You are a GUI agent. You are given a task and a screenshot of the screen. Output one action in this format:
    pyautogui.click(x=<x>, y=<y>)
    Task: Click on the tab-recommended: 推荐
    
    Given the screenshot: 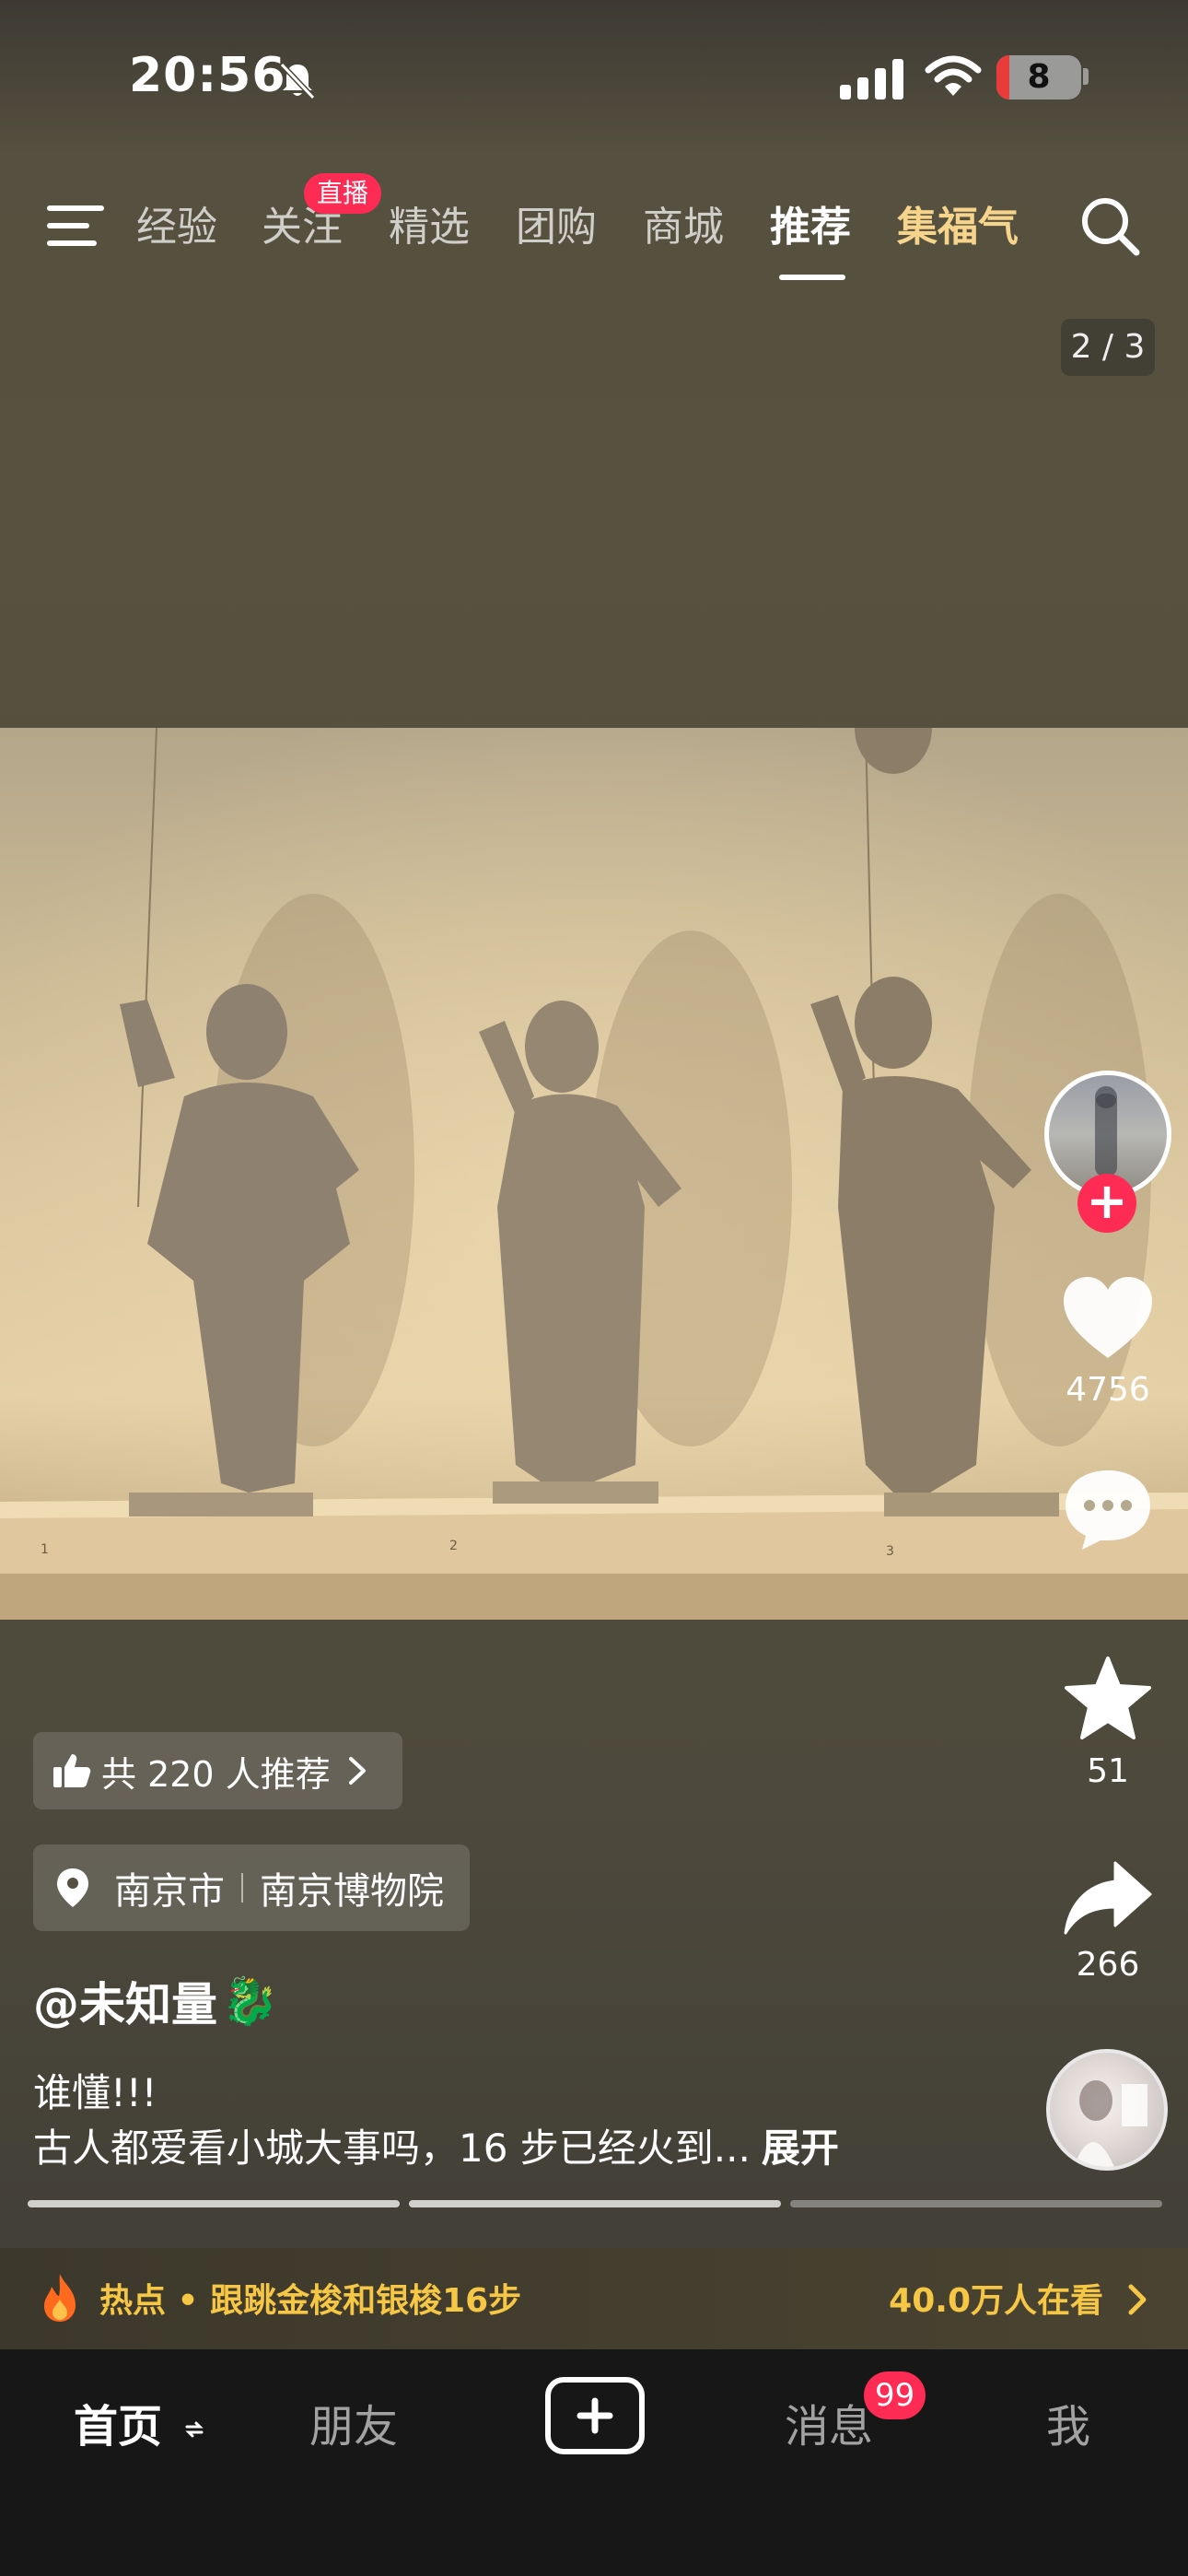 What is the action you would take?
    pyautogui.click(x=810, y=222)
    